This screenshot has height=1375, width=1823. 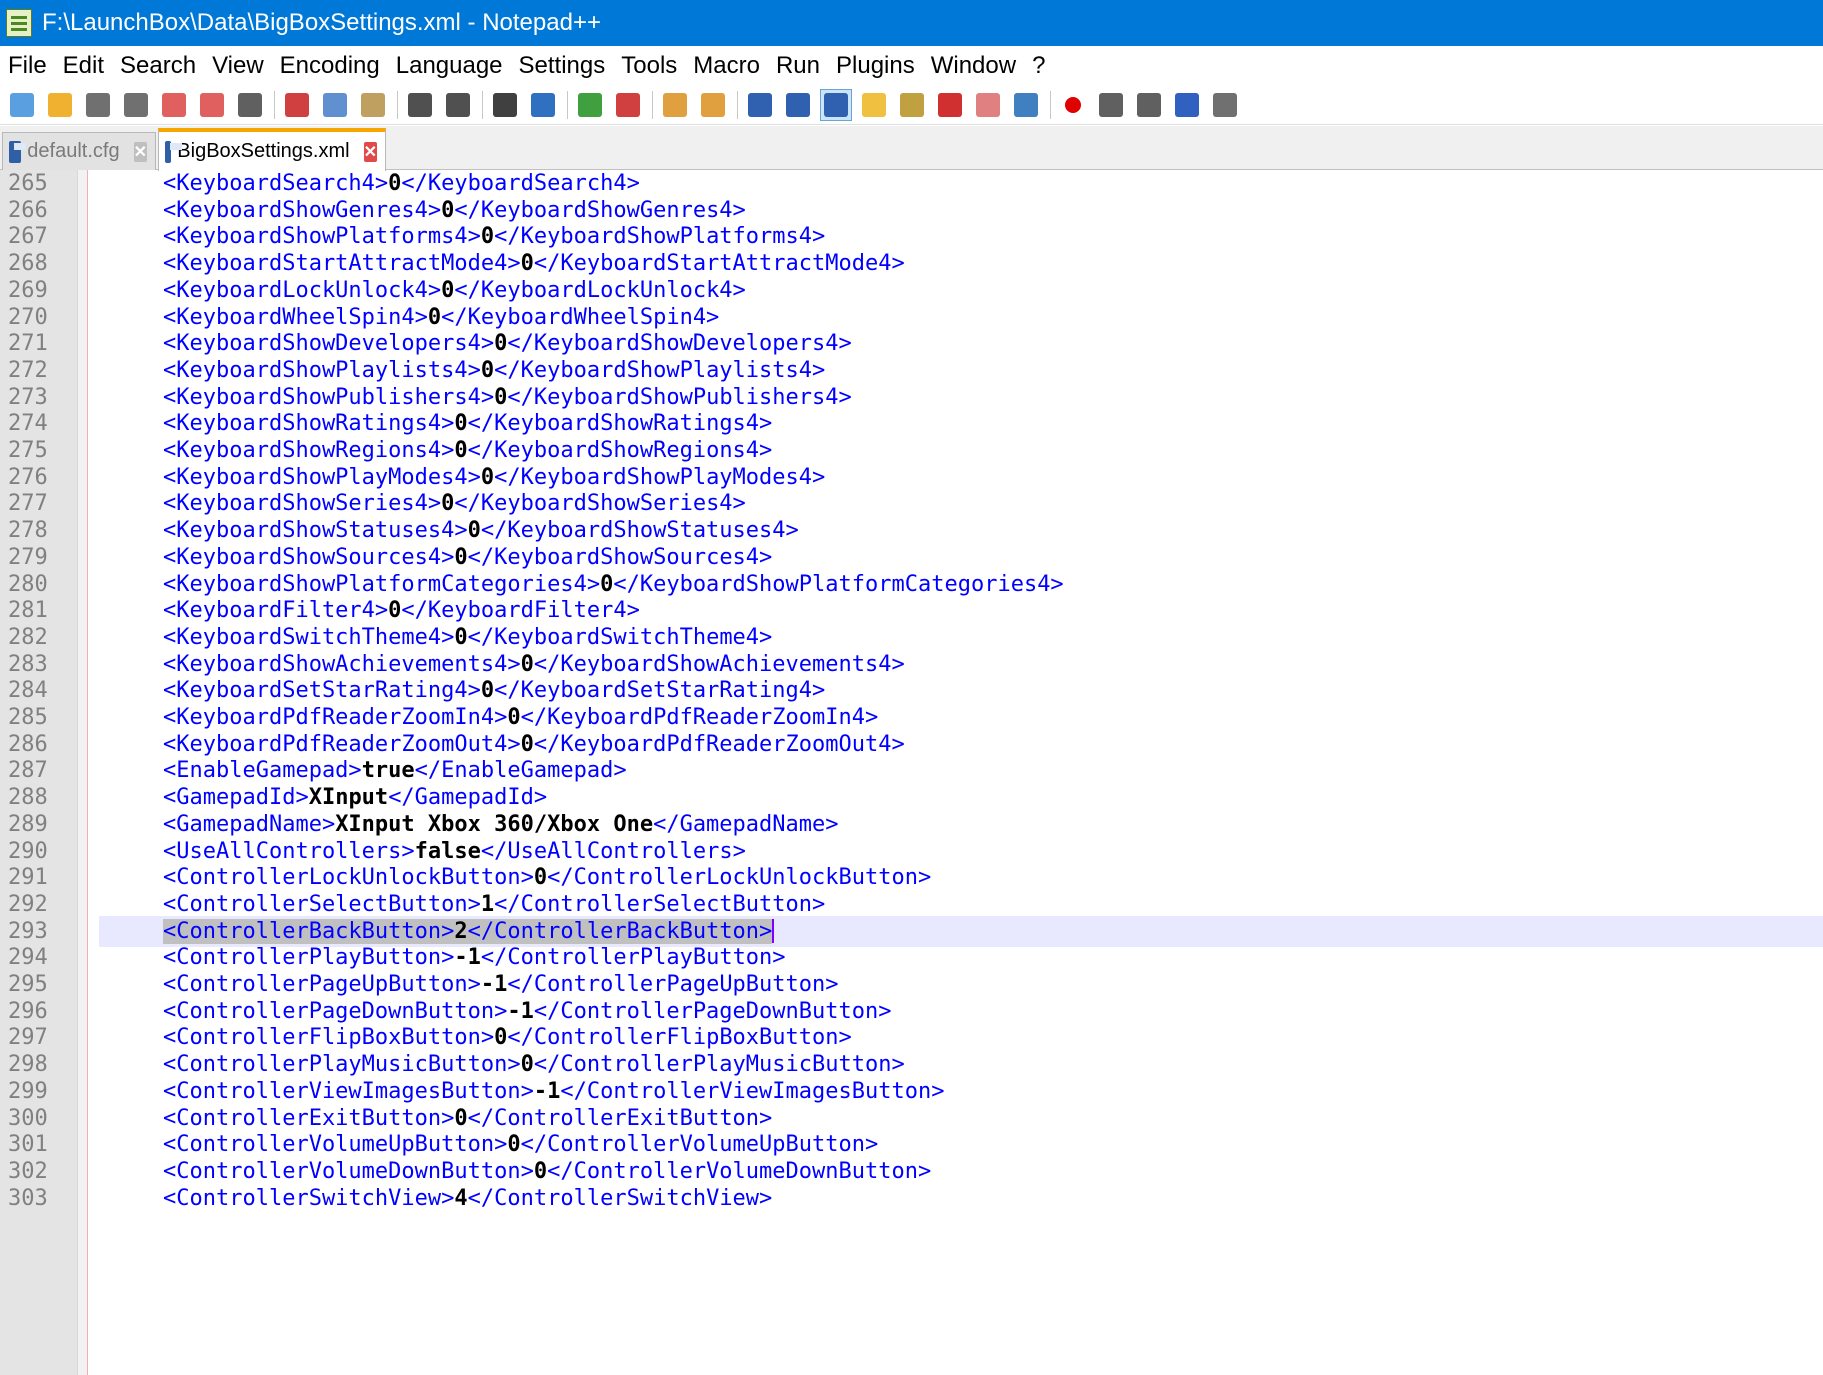 What do you see at coordinates (35, 236) in the screenshot?
I see `line-number: 267` at bounding box center [35, 236].